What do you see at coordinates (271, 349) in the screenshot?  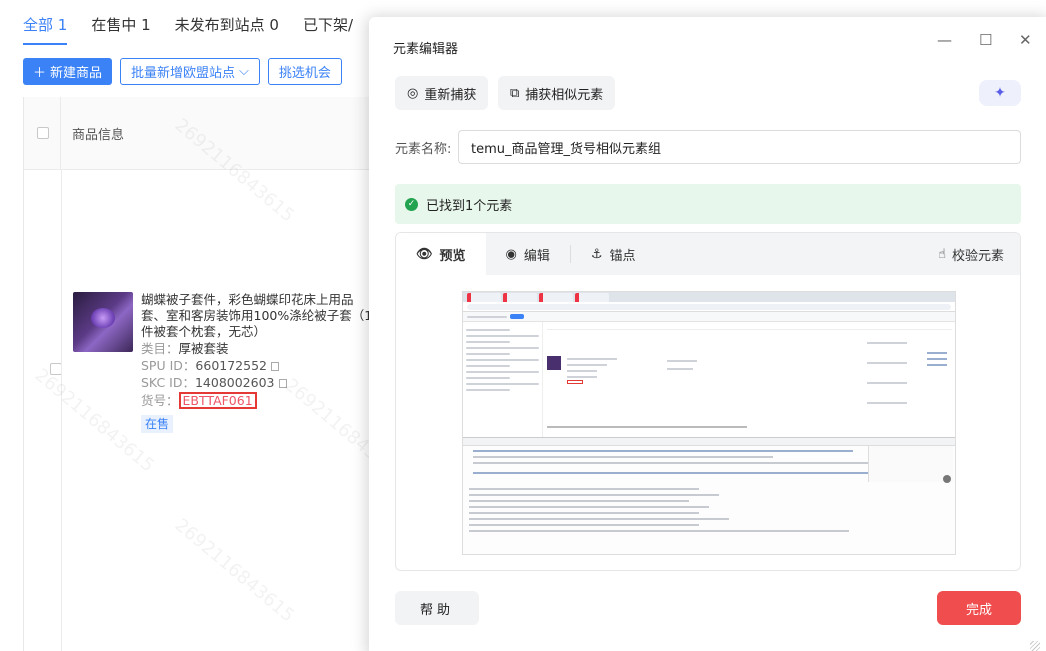 I see `product-category: 类目：厚被套装` at bounding box center [271, 349].